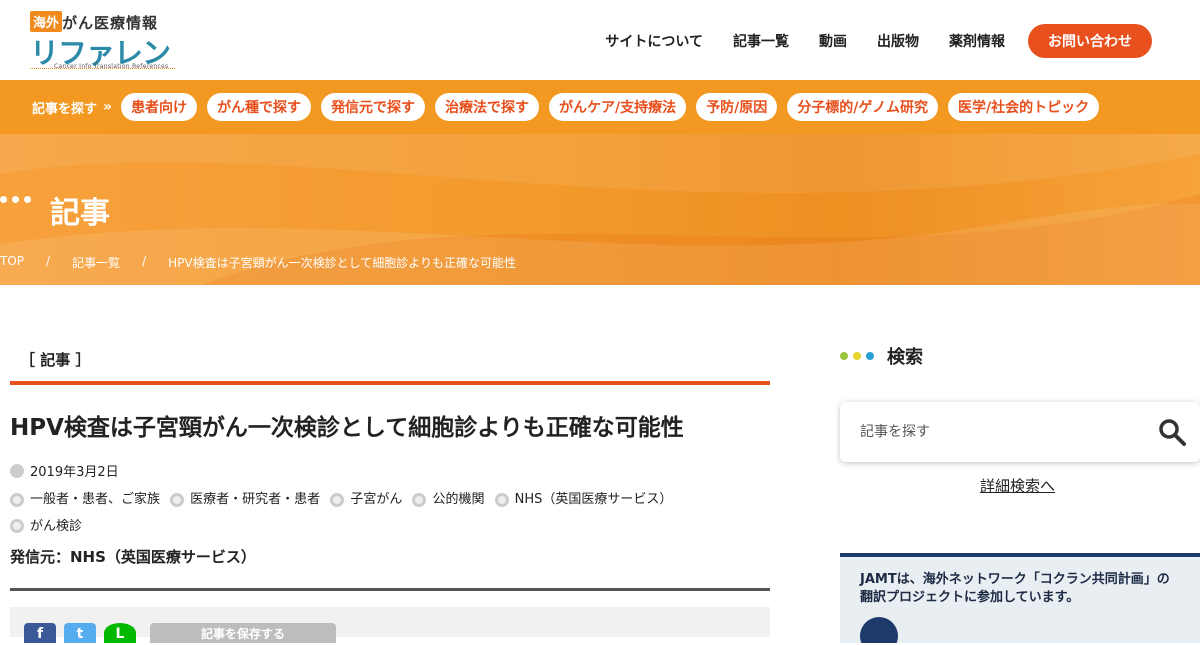 The height and width of the screenshot is (645, 1200). Describe the element at coordinates (898, 41) in the screenshot. I see `nav-publications: 出版物` at that location.